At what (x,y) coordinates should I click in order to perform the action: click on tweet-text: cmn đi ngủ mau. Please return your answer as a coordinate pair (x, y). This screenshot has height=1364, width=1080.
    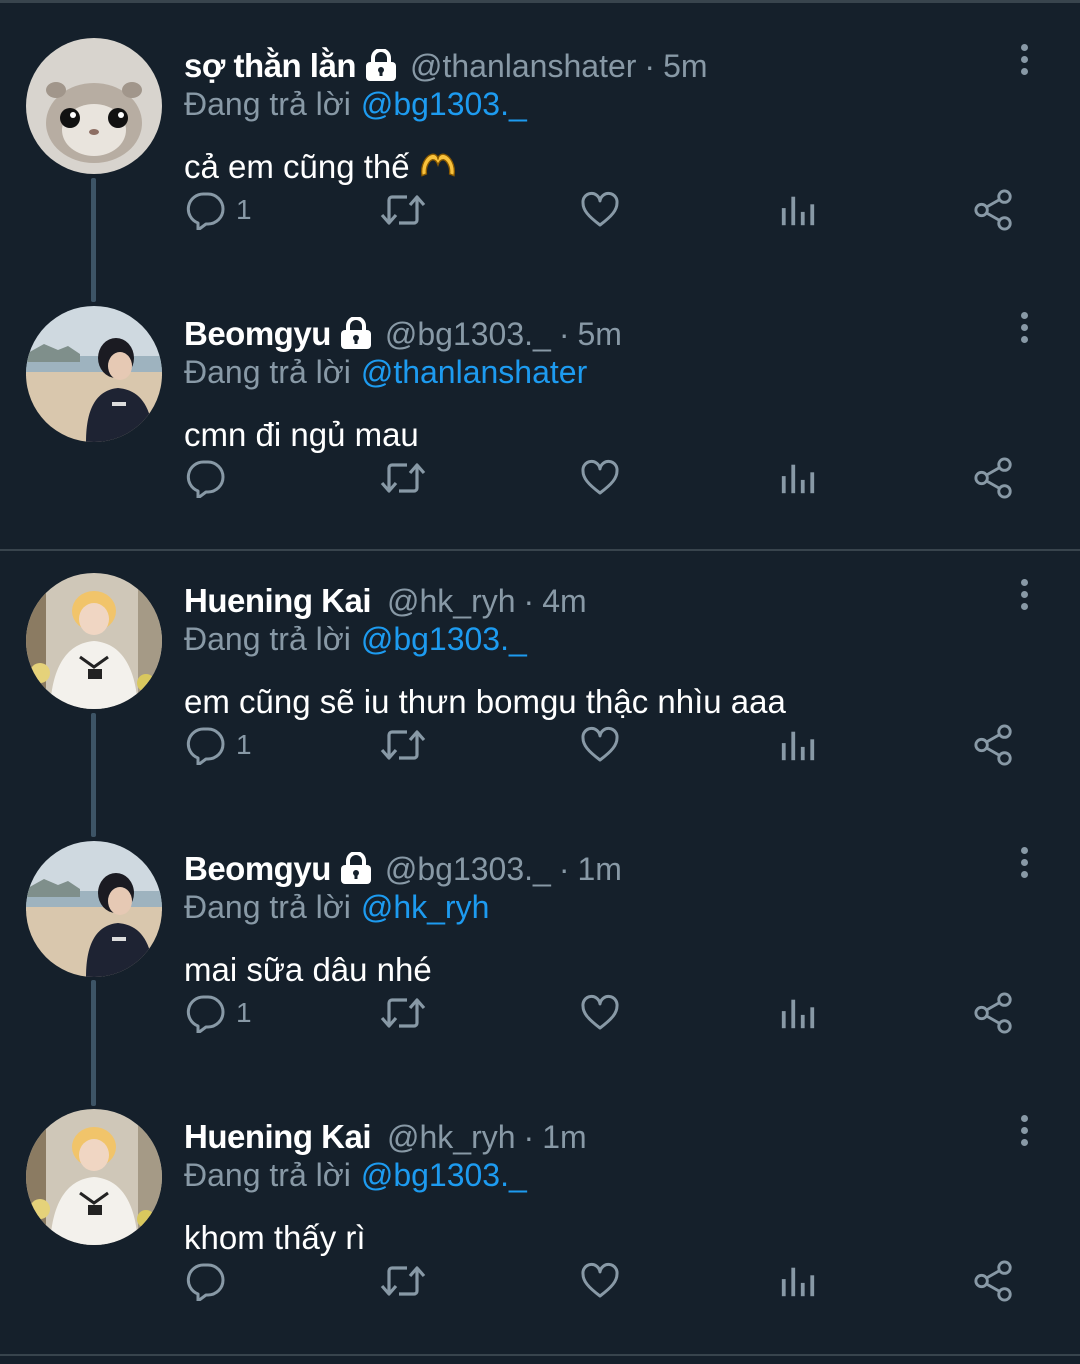
    Looking at the image, I should click on (301, 435).